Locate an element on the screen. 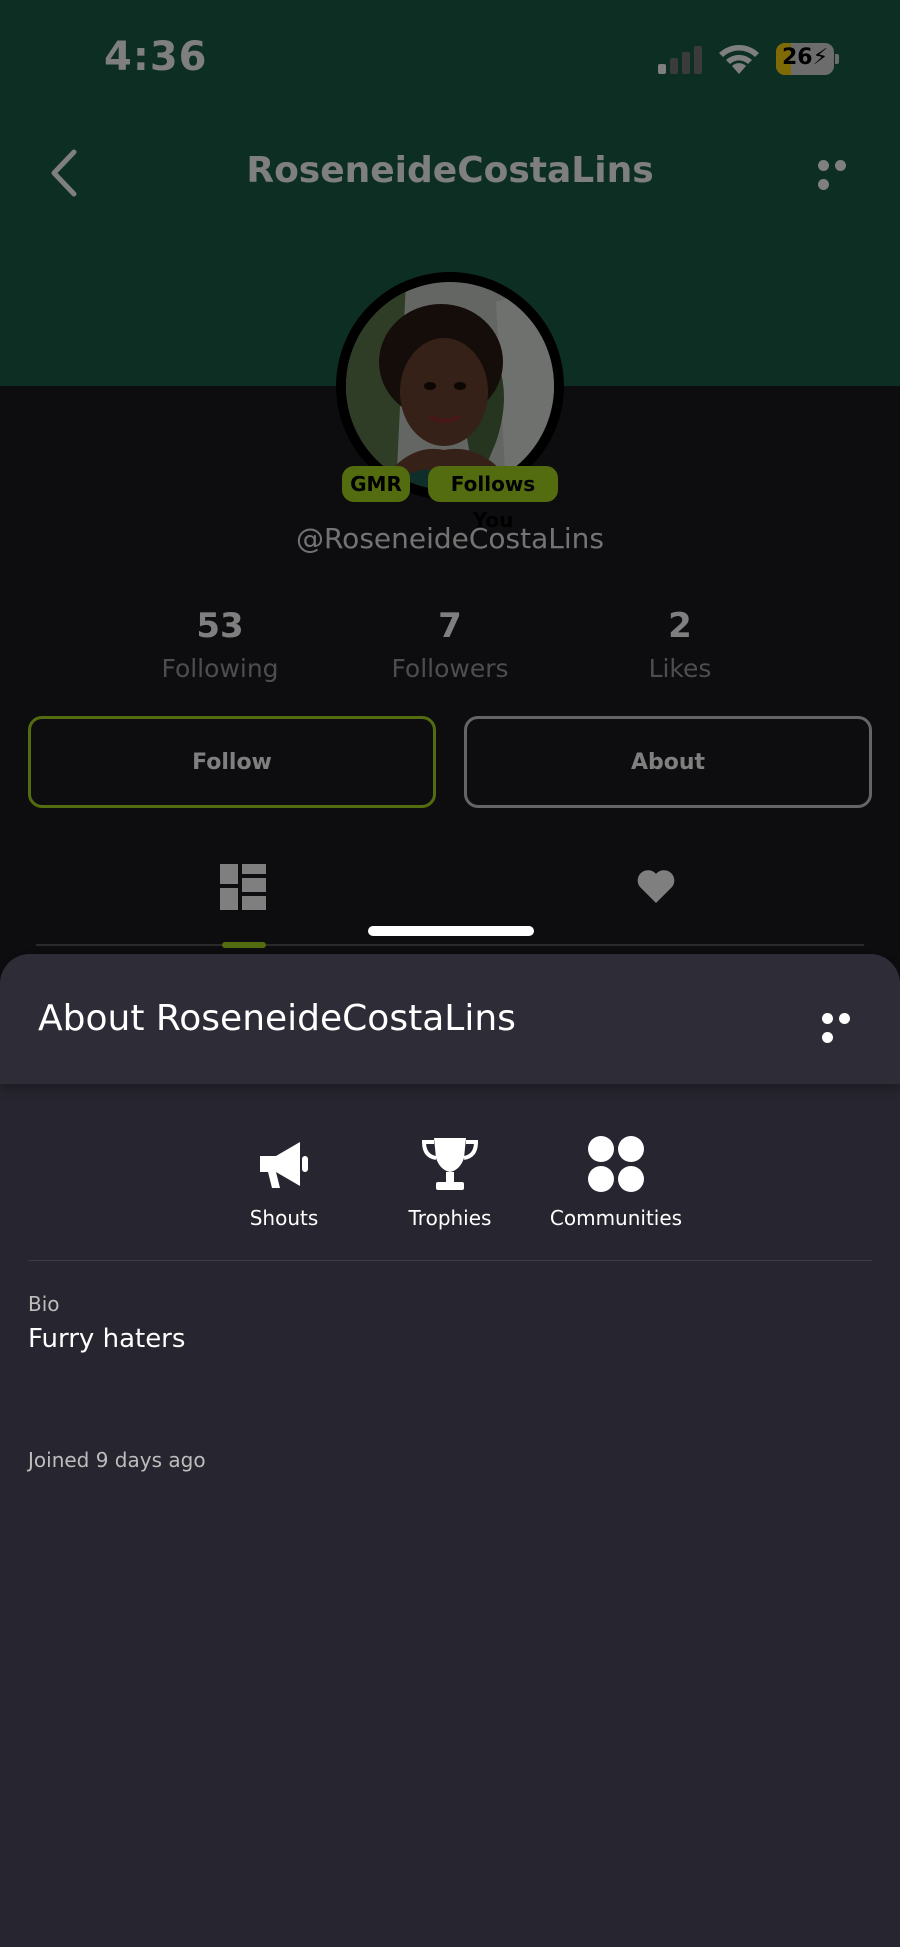  communities-button: Communities is located at coordinates (616, 1182).